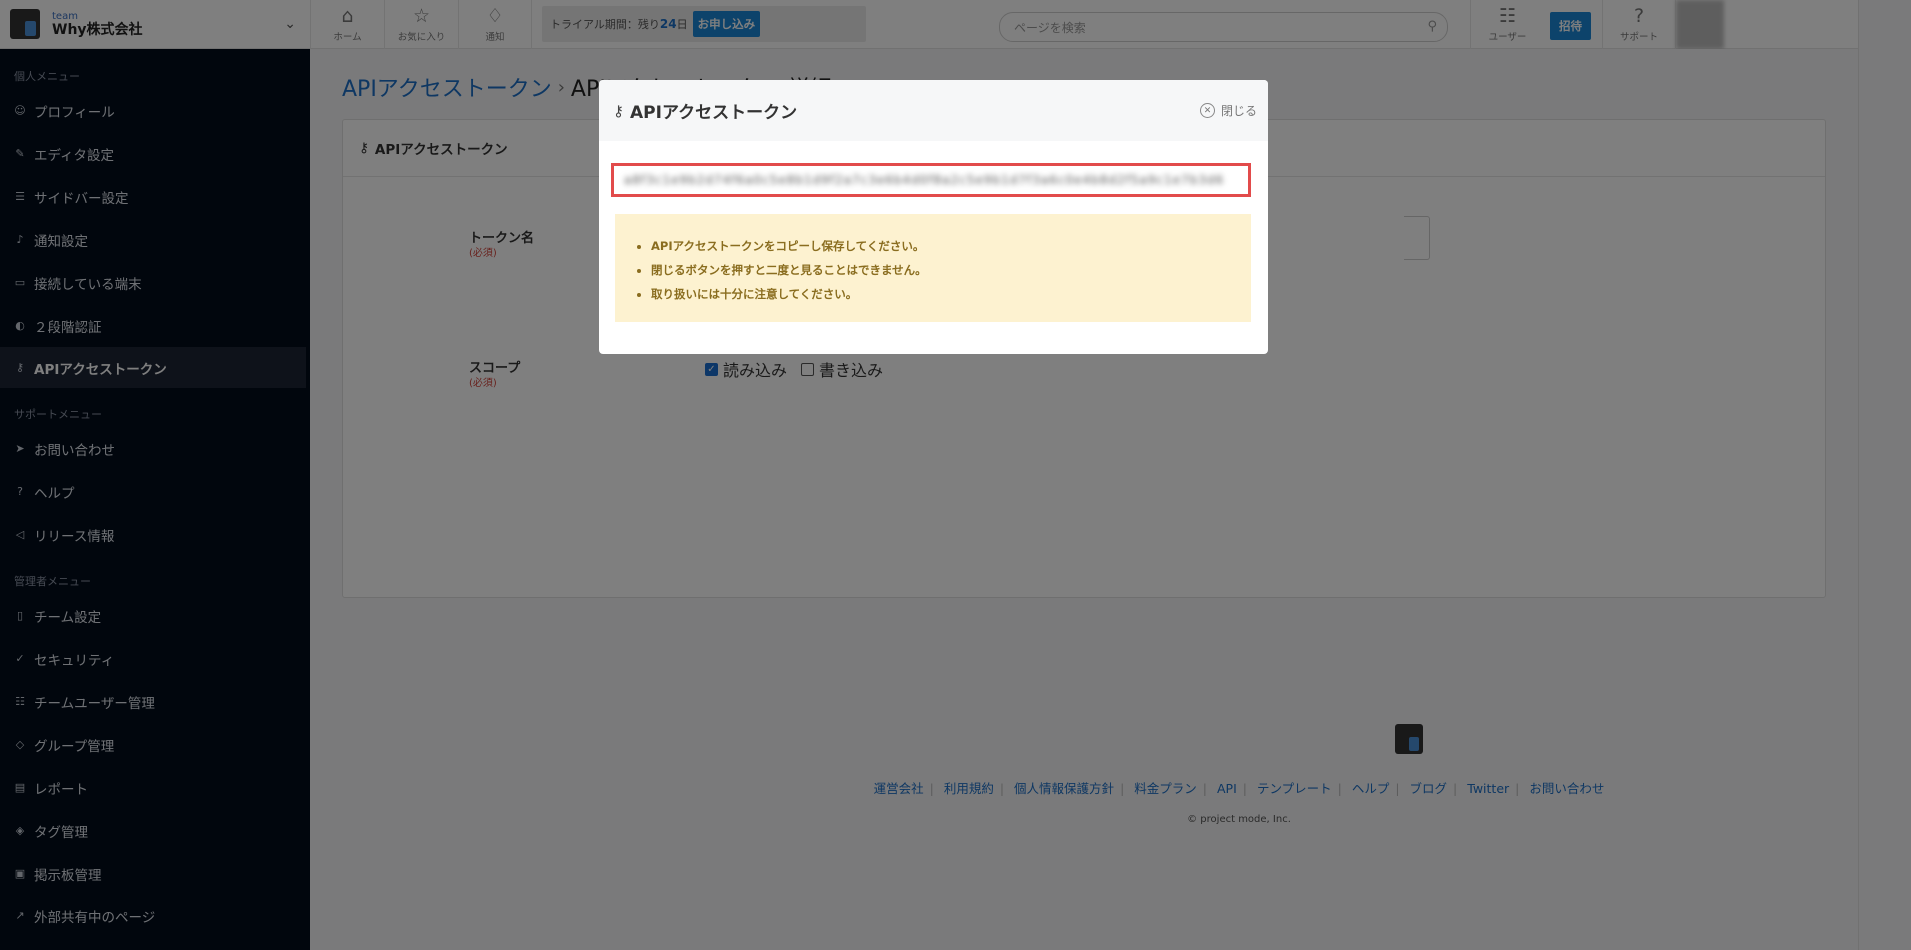 This screenshot has height=950, width=1911. I want to click on notice-item: APIアクセストークンをコピーし保存してください。, so click(951, 246).